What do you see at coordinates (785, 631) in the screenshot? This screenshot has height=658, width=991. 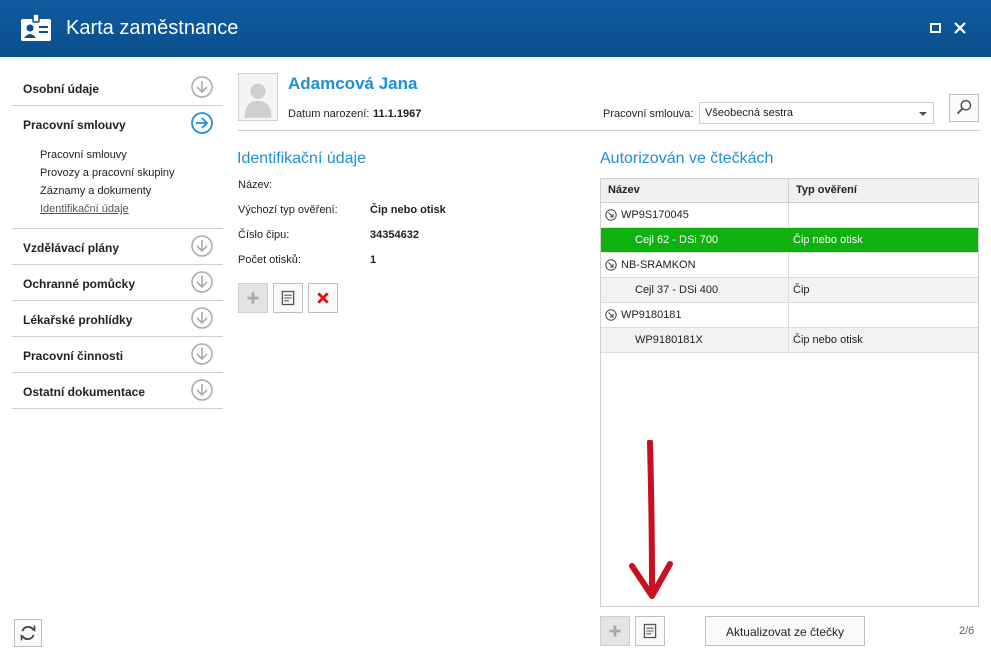 I see `update-from-reader-button: Aktualizovat ze čtečky` at bounding box center [785, 631].